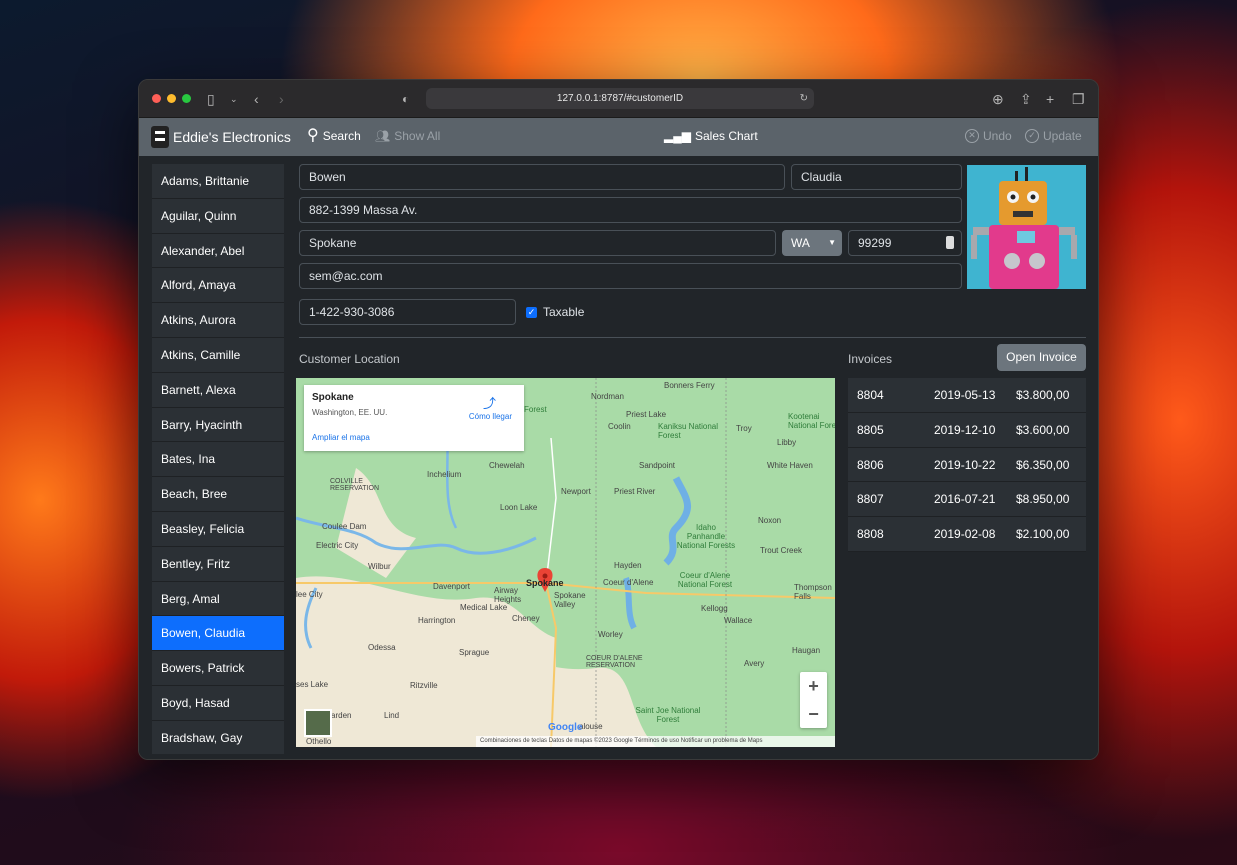  Describe the element at coordinates (407, 312) in the screenshot. I see `phone-field: 1-422-930-3086` at that location.